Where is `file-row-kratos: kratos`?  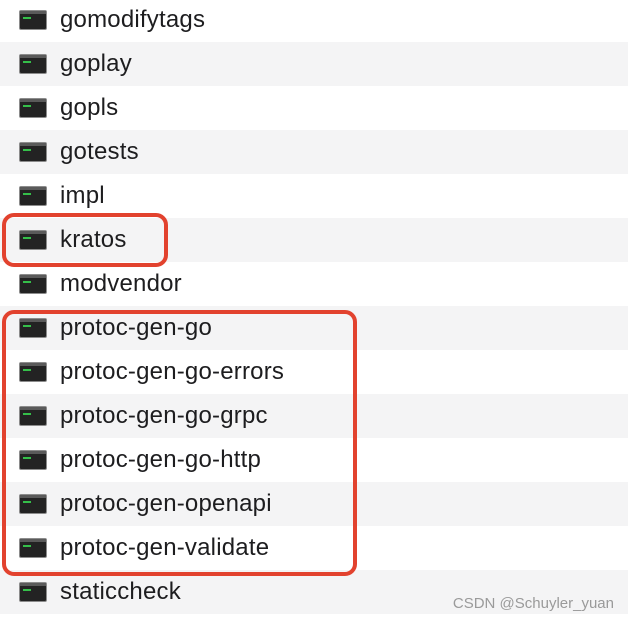 file-row-kratos: kratos is located at coordinates (314, 240).